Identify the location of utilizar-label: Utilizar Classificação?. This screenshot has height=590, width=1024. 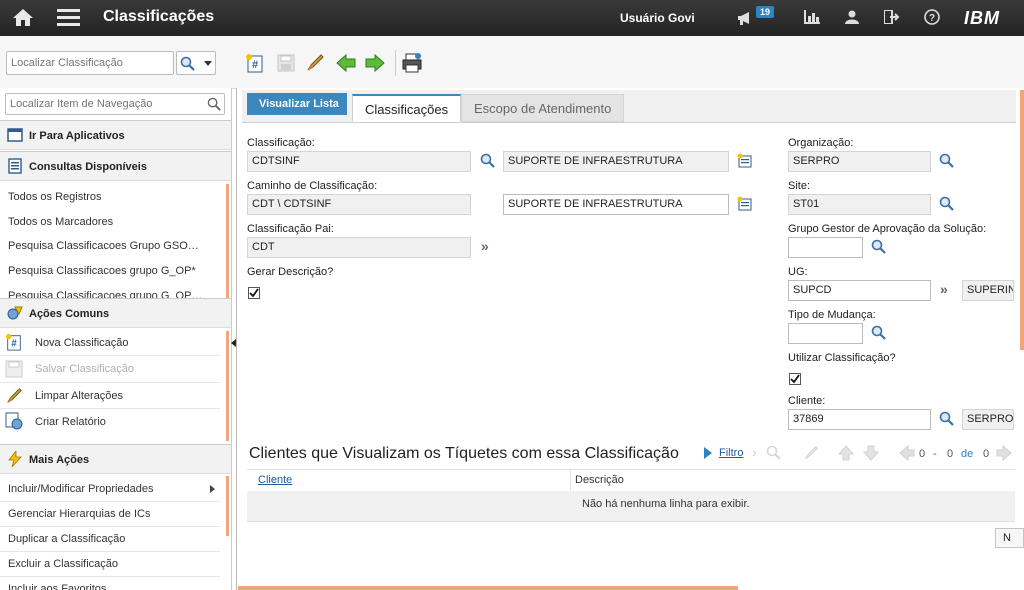
(842, 358).